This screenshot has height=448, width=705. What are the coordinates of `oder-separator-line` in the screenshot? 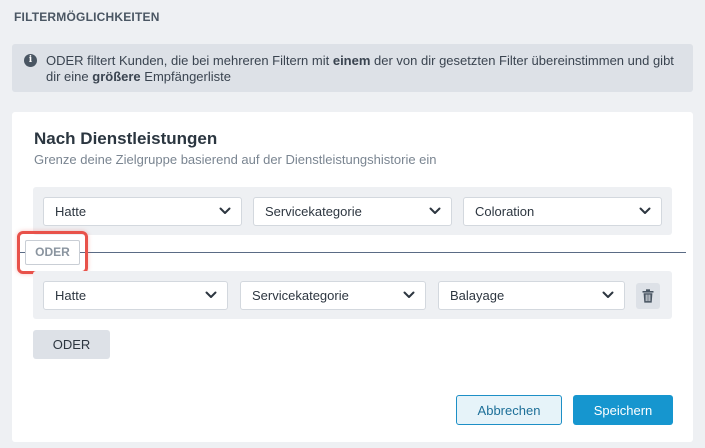 It's located at (352, 252).